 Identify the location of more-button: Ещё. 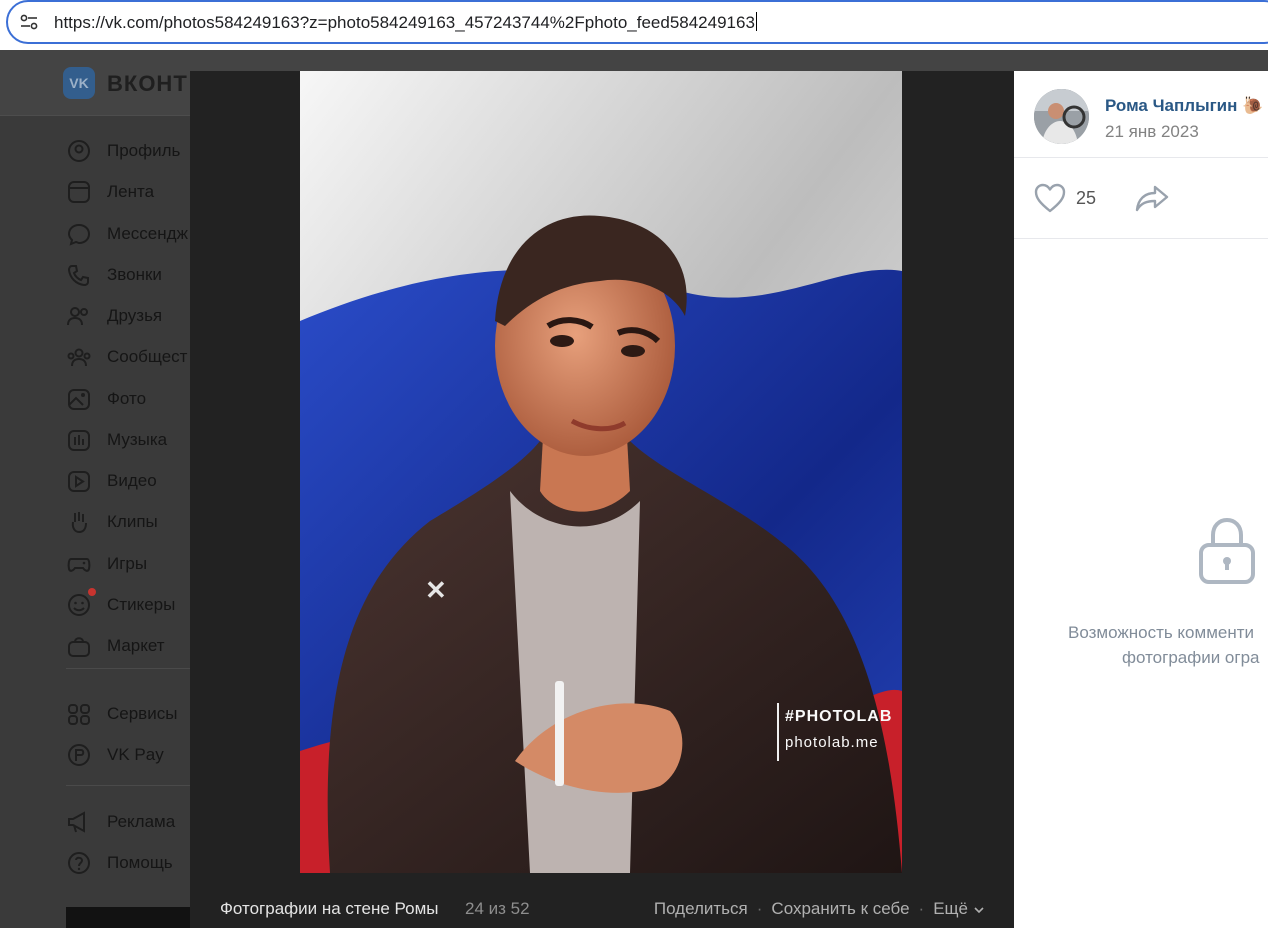
(958, 909).